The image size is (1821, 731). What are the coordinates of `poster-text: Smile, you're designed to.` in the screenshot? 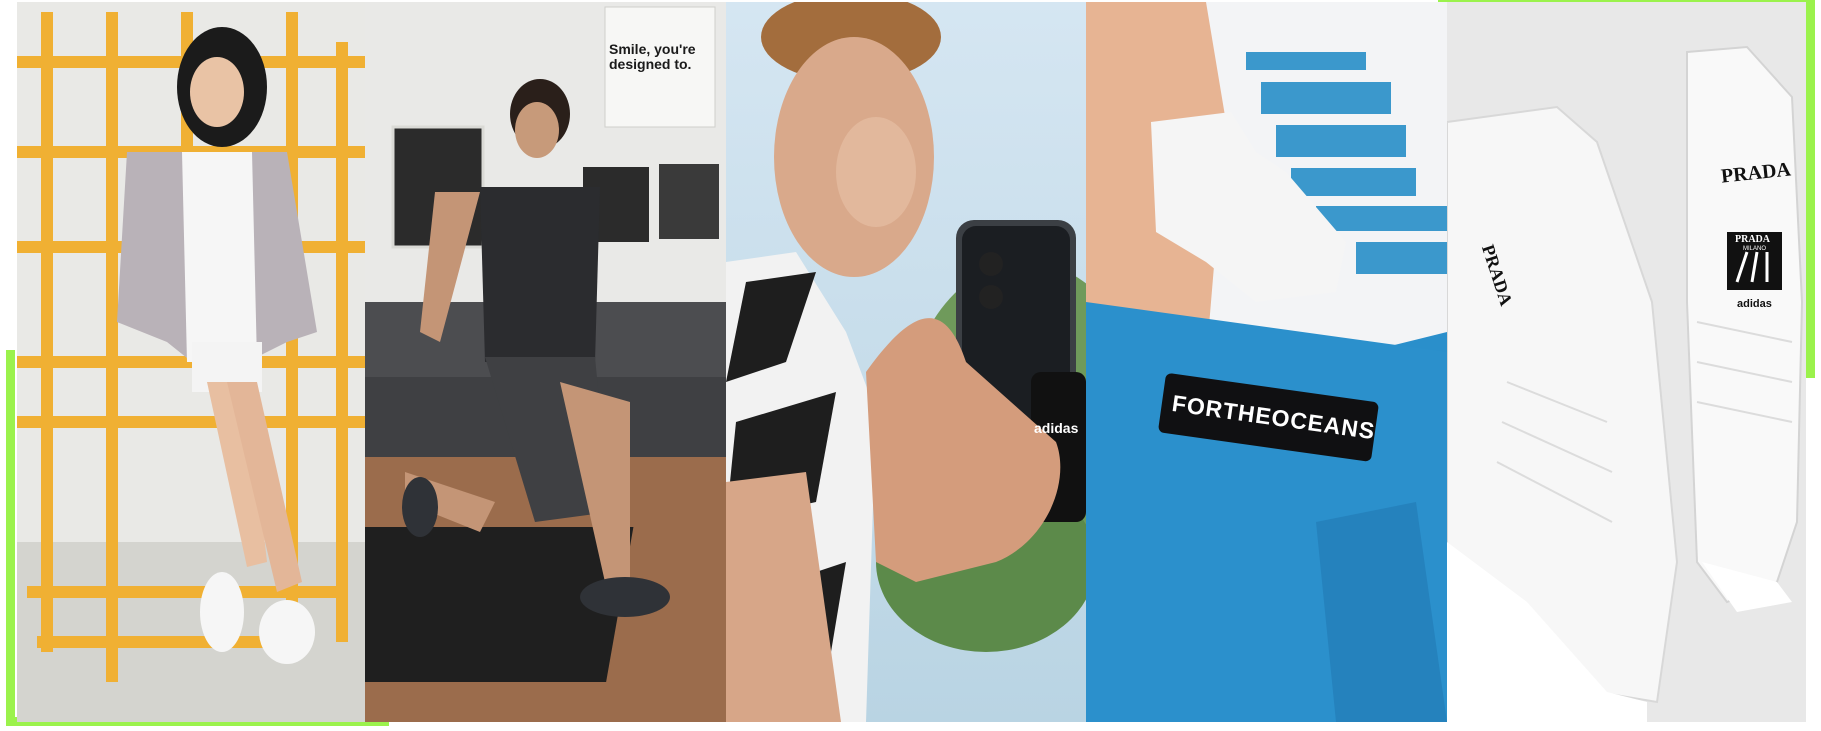 It's located at (652, 56).